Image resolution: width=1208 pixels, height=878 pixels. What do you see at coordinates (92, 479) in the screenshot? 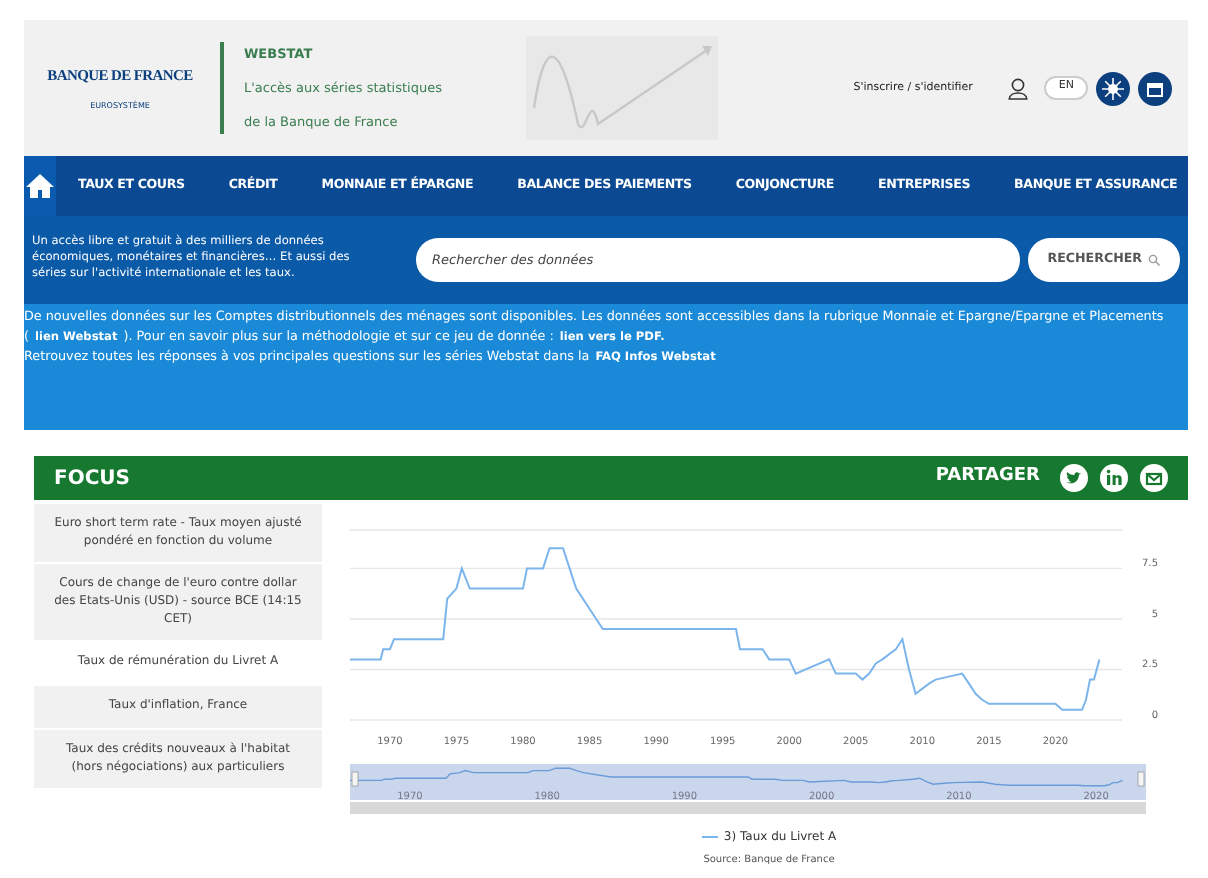
I see `focus-title: FOCUS` at bounding box center [92, 479].